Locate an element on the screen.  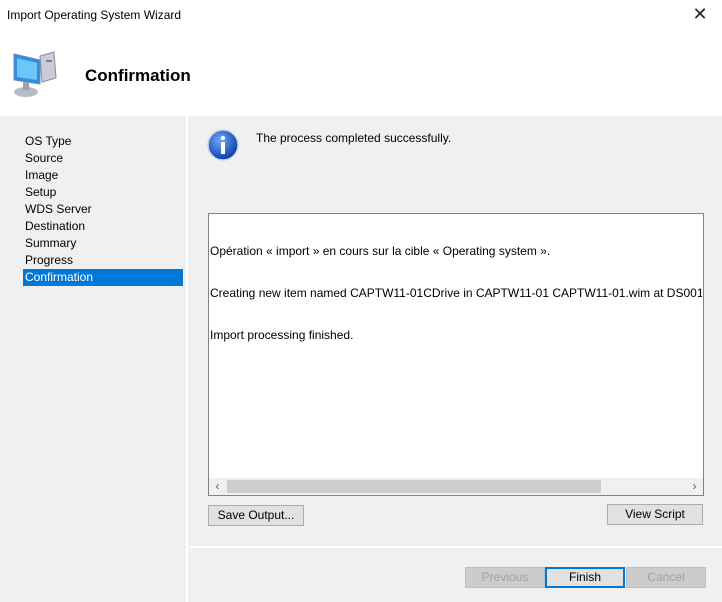
title-bar: Import Operating System Wizard ✕ is located at coordinates (361, 15).